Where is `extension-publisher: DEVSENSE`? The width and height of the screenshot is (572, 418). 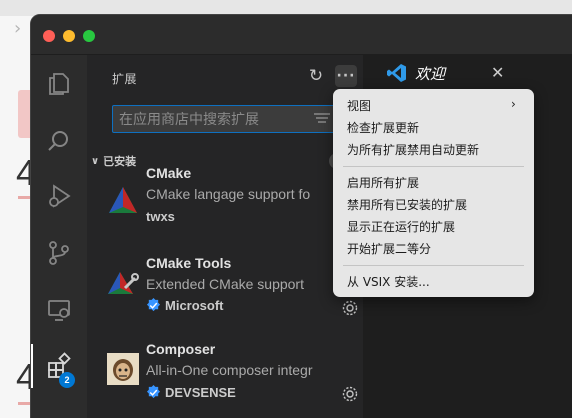 extension-publisher: DEVSENSE is located at coordinates (191, 392).